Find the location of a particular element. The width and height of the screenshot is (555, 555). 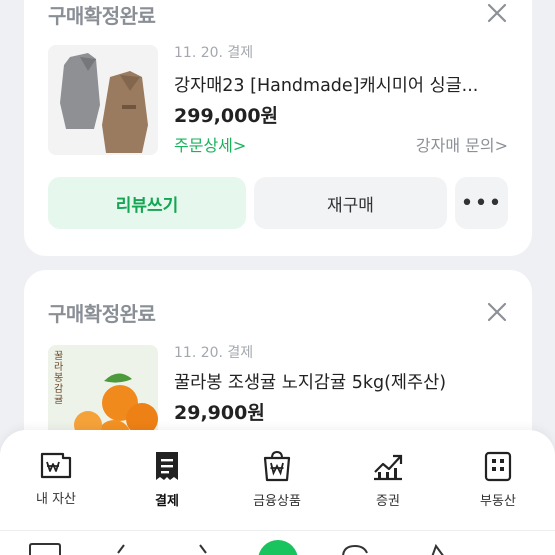

nav-item-real-estate: 부동산 is located at coordinates (498, 479).